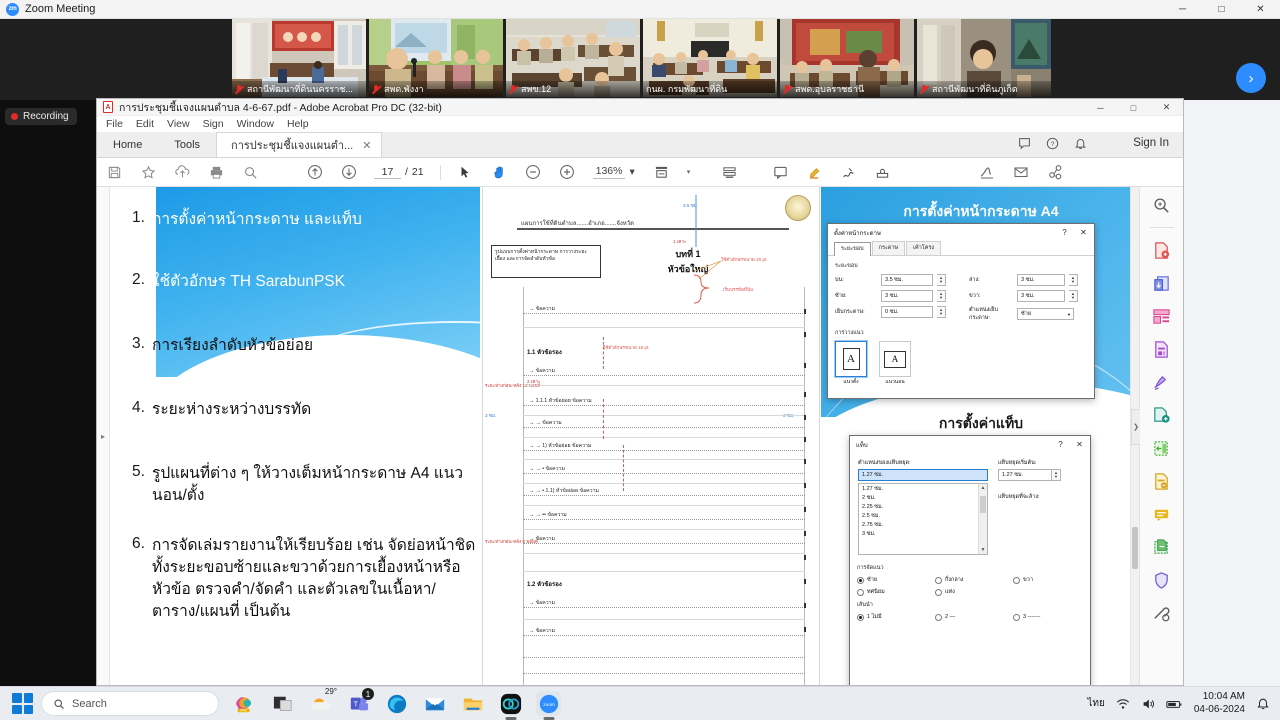 This screenshot has height=720, width=1280. I want to click on save-icon, so click(114, 172).